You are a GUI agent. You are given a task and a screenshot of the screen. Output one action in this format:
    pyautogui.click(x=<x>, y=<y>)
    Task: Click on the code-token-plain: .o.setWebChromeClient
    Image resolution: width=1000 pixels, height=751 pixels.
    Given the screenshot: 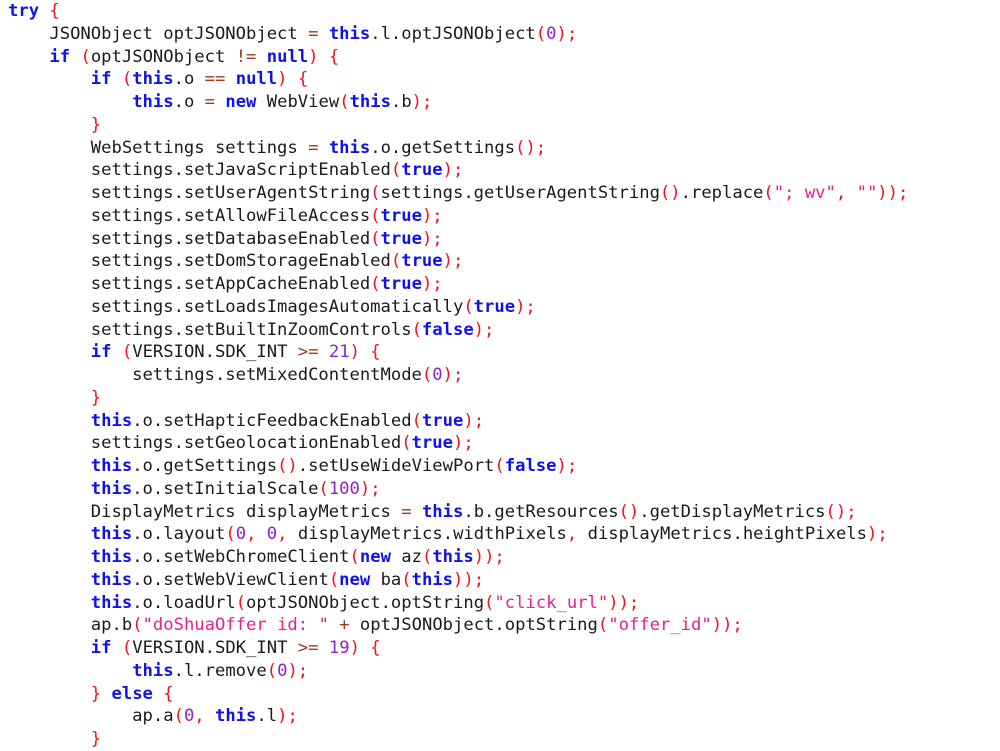 What is the action you would take?
    pyautogui.click(x=241, y=557)
    